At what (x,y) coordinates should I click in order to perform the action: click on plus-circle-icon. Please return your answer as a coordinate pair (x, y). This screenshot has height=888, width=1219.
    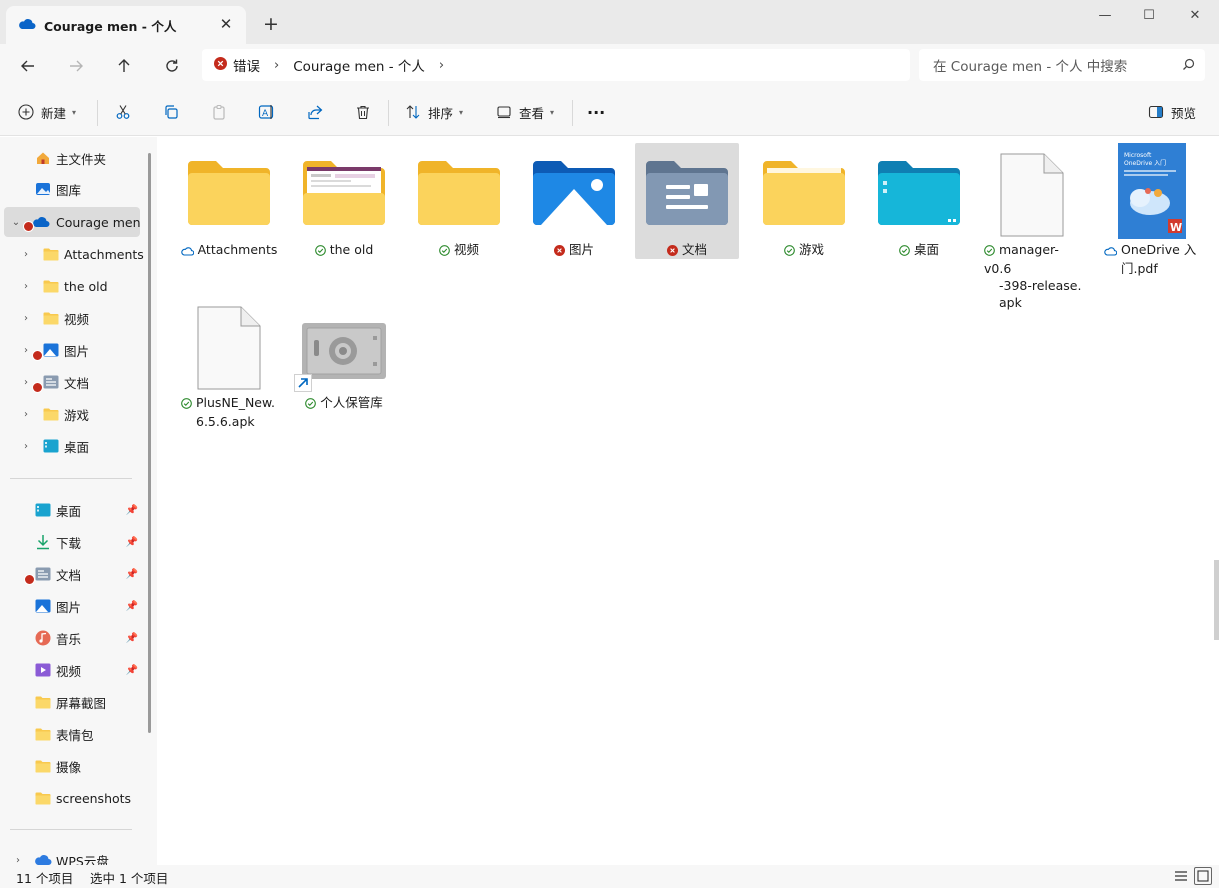
    Looking at the image, I should click on (26, 112).